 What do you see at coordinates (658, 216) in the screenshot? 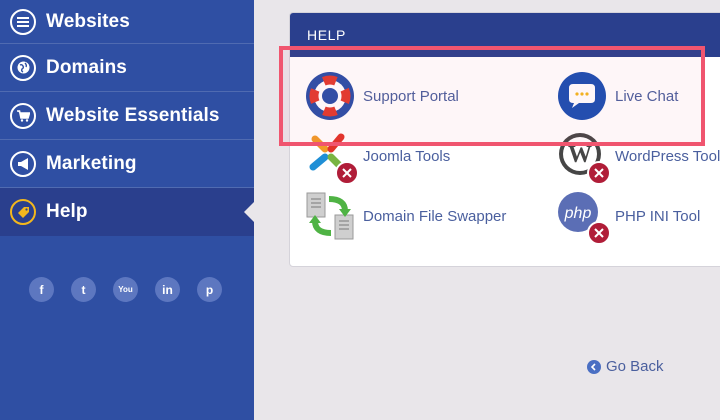
I see `tool-label: PHP INI Tool` at bounding box center [658, 216].